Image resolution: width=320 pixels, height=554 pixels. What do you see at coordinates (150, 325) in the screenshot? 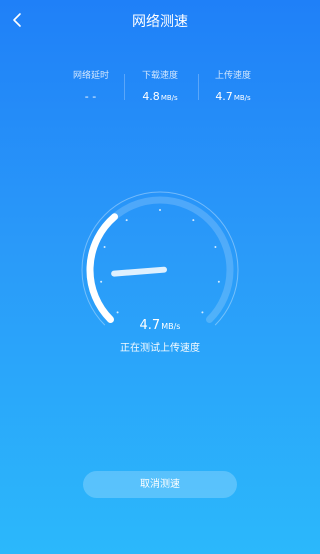
I see `gauge-value: 4.7` at bounding box center [150, 325].